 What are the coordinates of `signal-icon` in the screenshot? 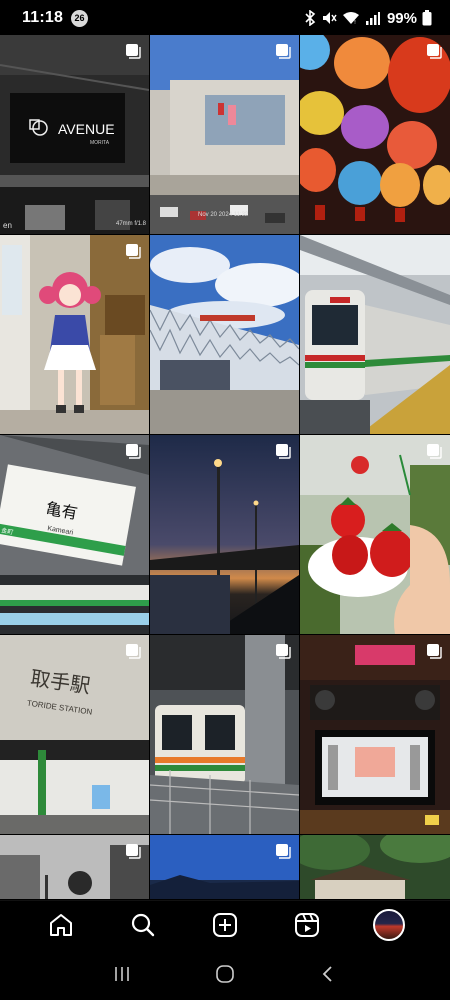 It's located at (372, 18).